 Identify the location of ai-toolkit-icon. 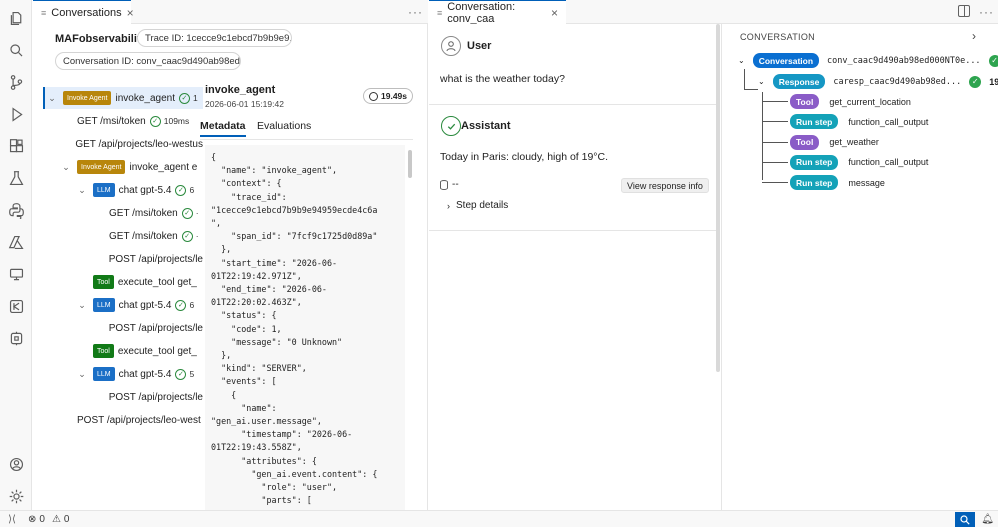
(16, 338).